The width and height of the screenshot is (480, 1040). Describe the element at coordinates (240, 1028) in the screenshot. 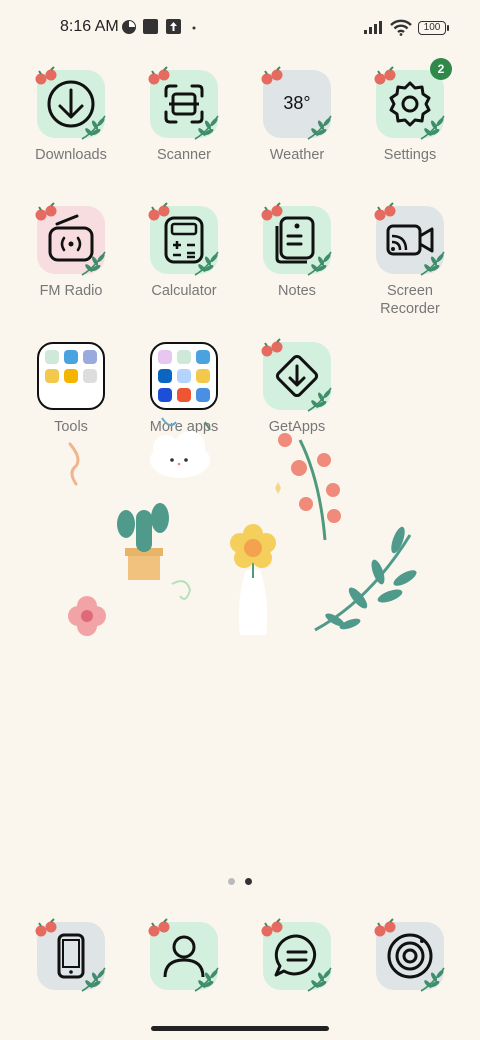

I see `gesture-bar` at that location.